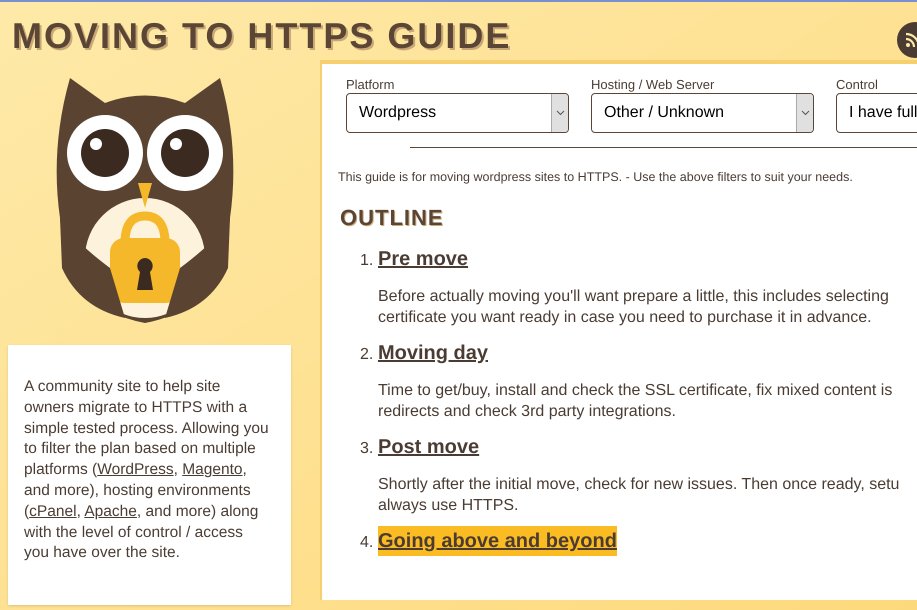  Describe the element at coordinates (429, 447) in the screenshot. I see `step-link: Post move` at that location.